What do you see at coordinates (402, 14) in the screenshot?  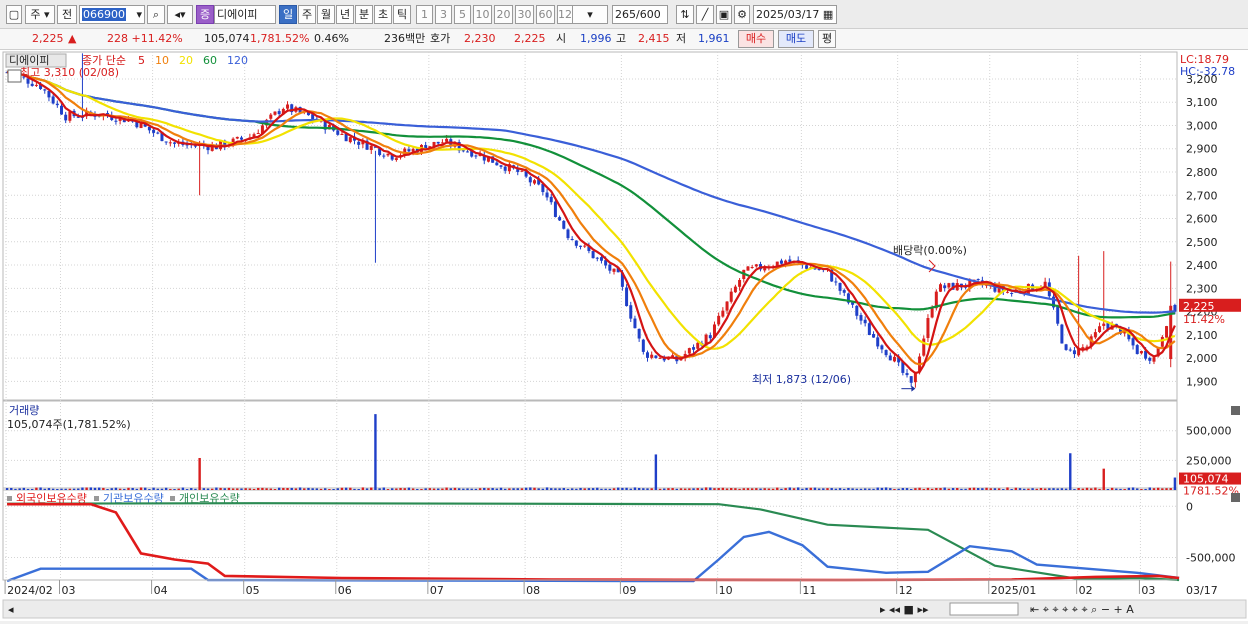 I see `period-button-6: 틱` at bounding box center [402, 14].